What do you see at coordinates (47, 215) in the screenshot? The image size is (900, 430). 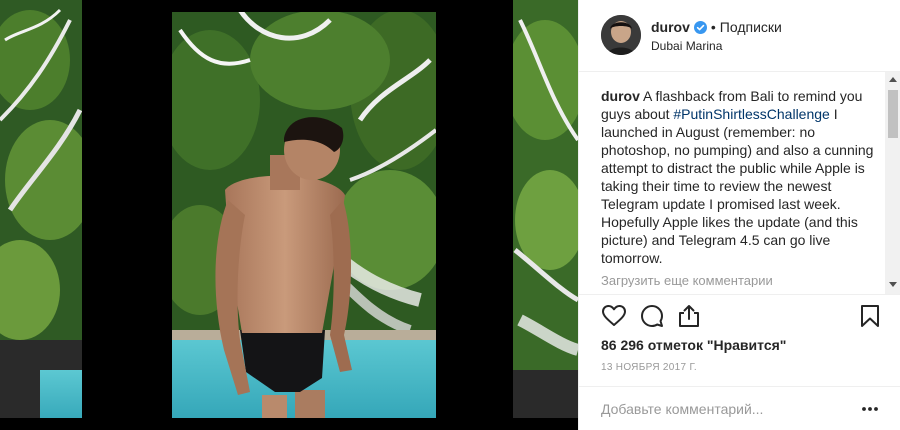 I see `left-foliage` at bounding box center [47, 215].